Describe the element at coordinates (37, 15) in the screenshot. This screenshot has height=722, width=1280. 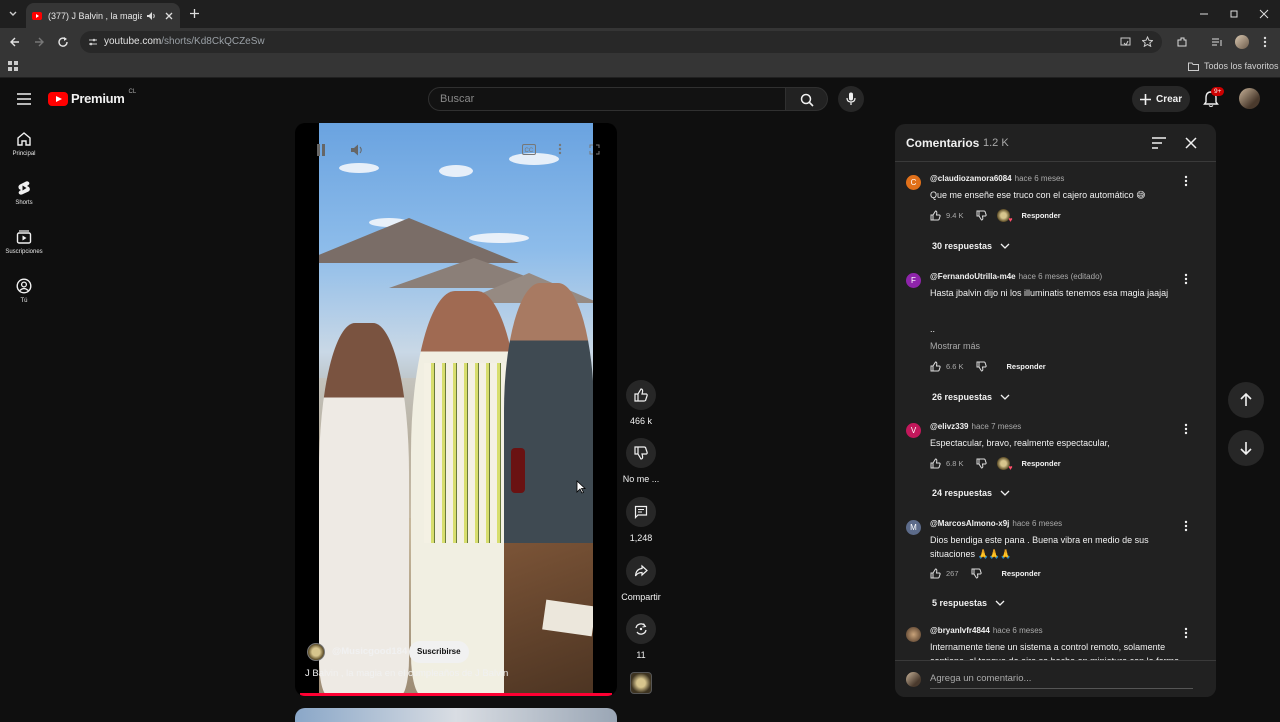
I see `youtube-favicon-icon` at that location.